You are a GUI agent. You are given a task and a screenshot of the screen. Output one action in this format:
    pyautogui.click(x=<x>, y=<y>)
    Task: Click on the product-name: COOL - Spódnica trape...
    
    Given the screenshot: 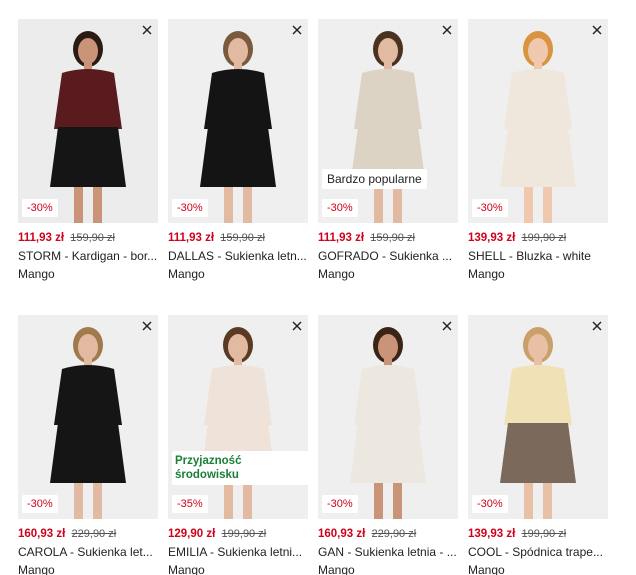 What is the action you would take?
    pyautogui.click(x=538, y=552)
    